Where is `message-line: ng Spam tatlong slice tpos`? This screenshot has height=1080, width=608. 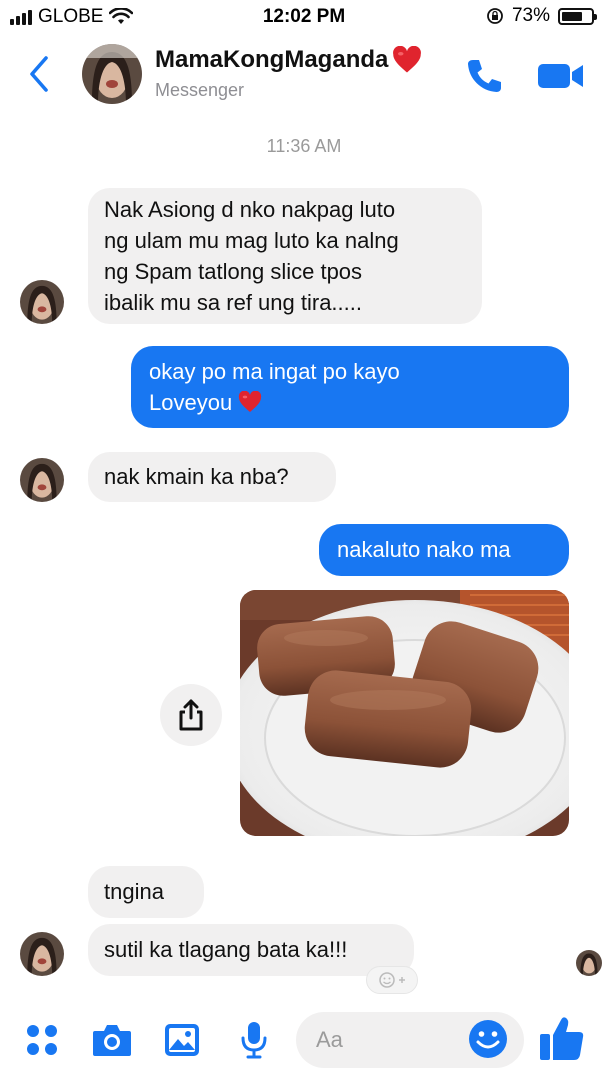
message-line: ng Spam tatlong slice tpos is located at coordinates (233, 271).